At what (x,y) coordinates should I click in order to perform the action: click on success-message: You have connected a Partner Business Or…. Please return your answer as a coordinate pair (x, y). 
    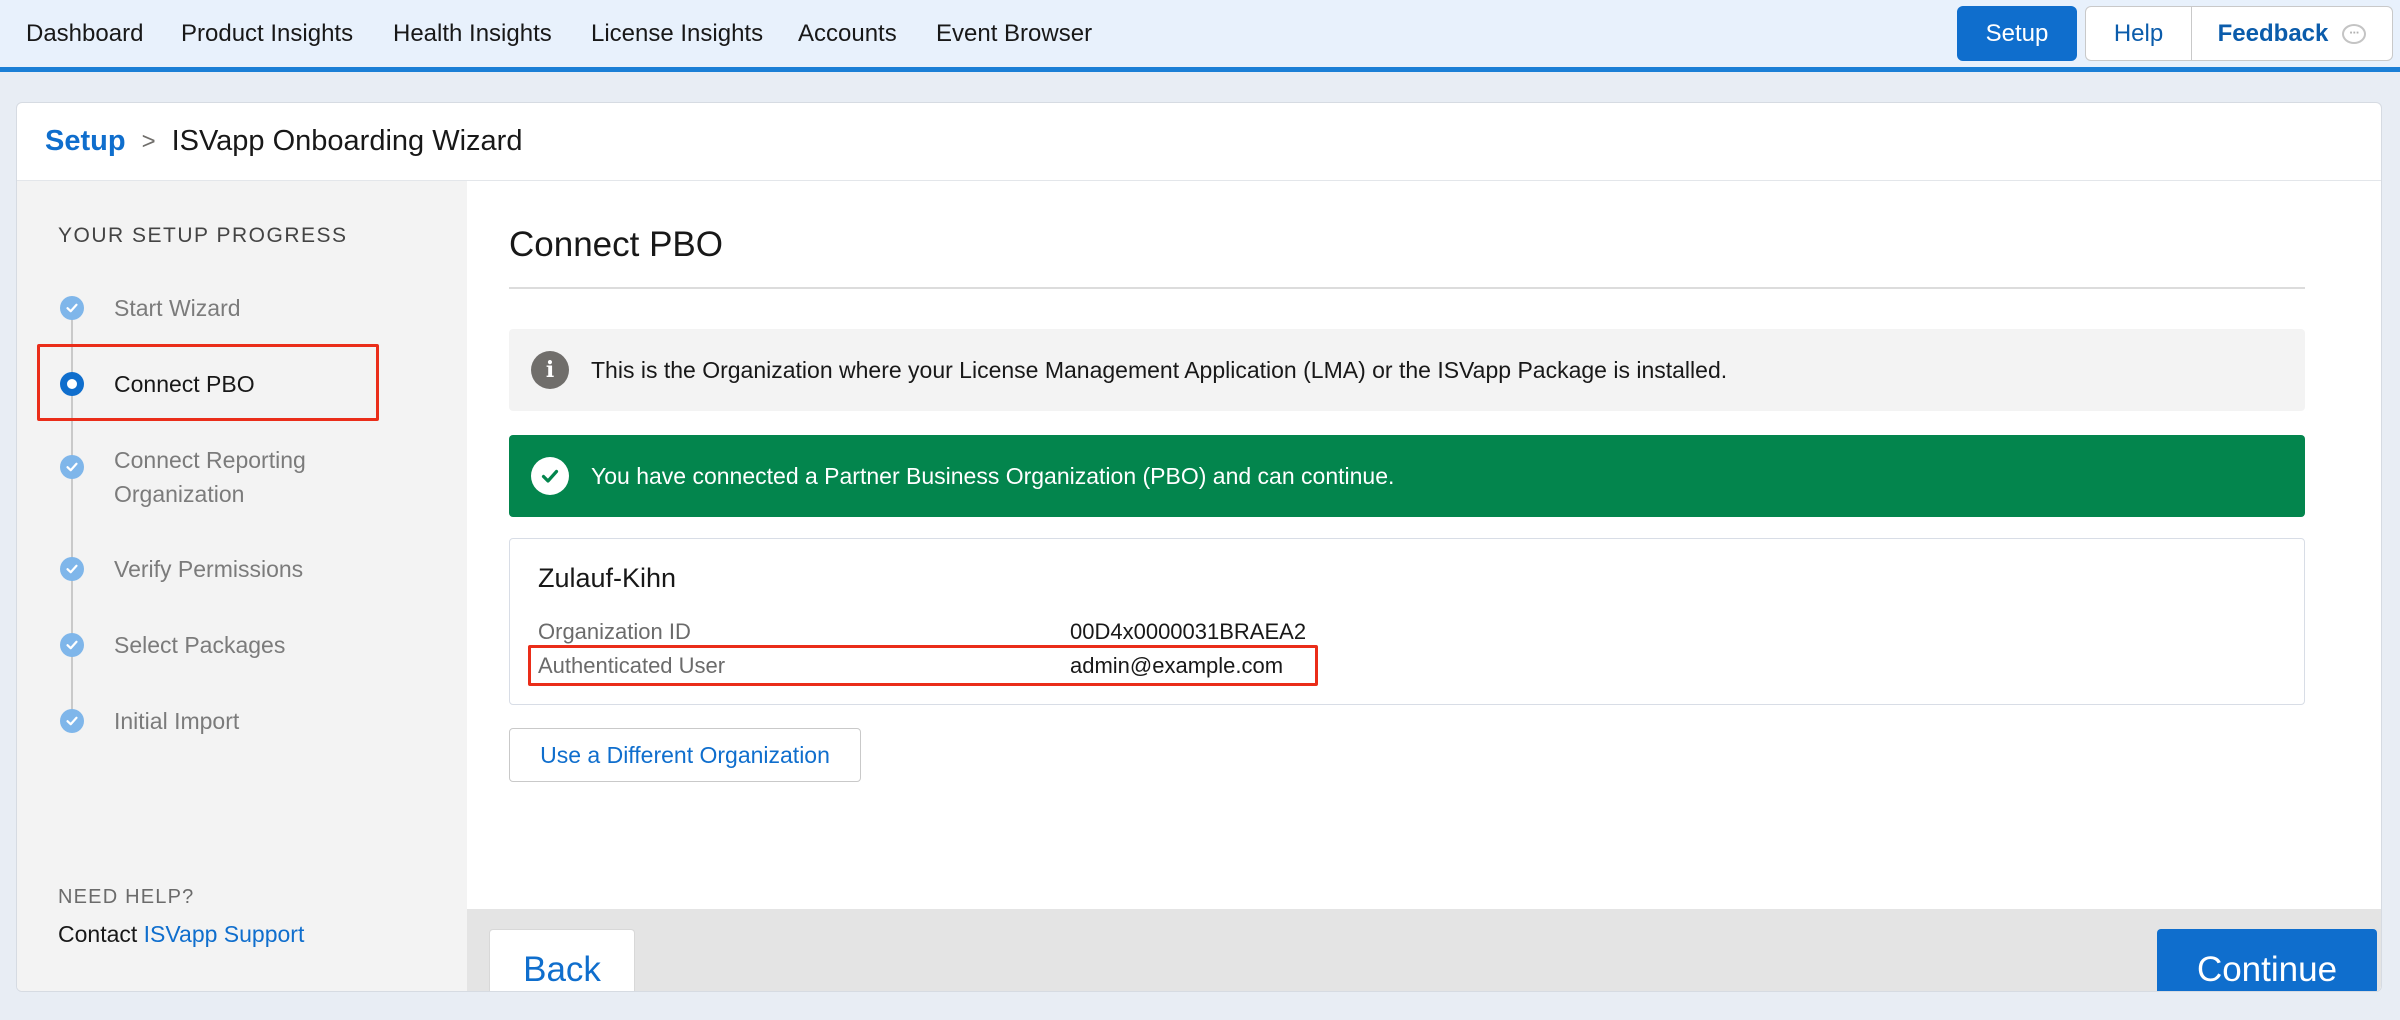
    Looking at the image, I should click on (993, 475).